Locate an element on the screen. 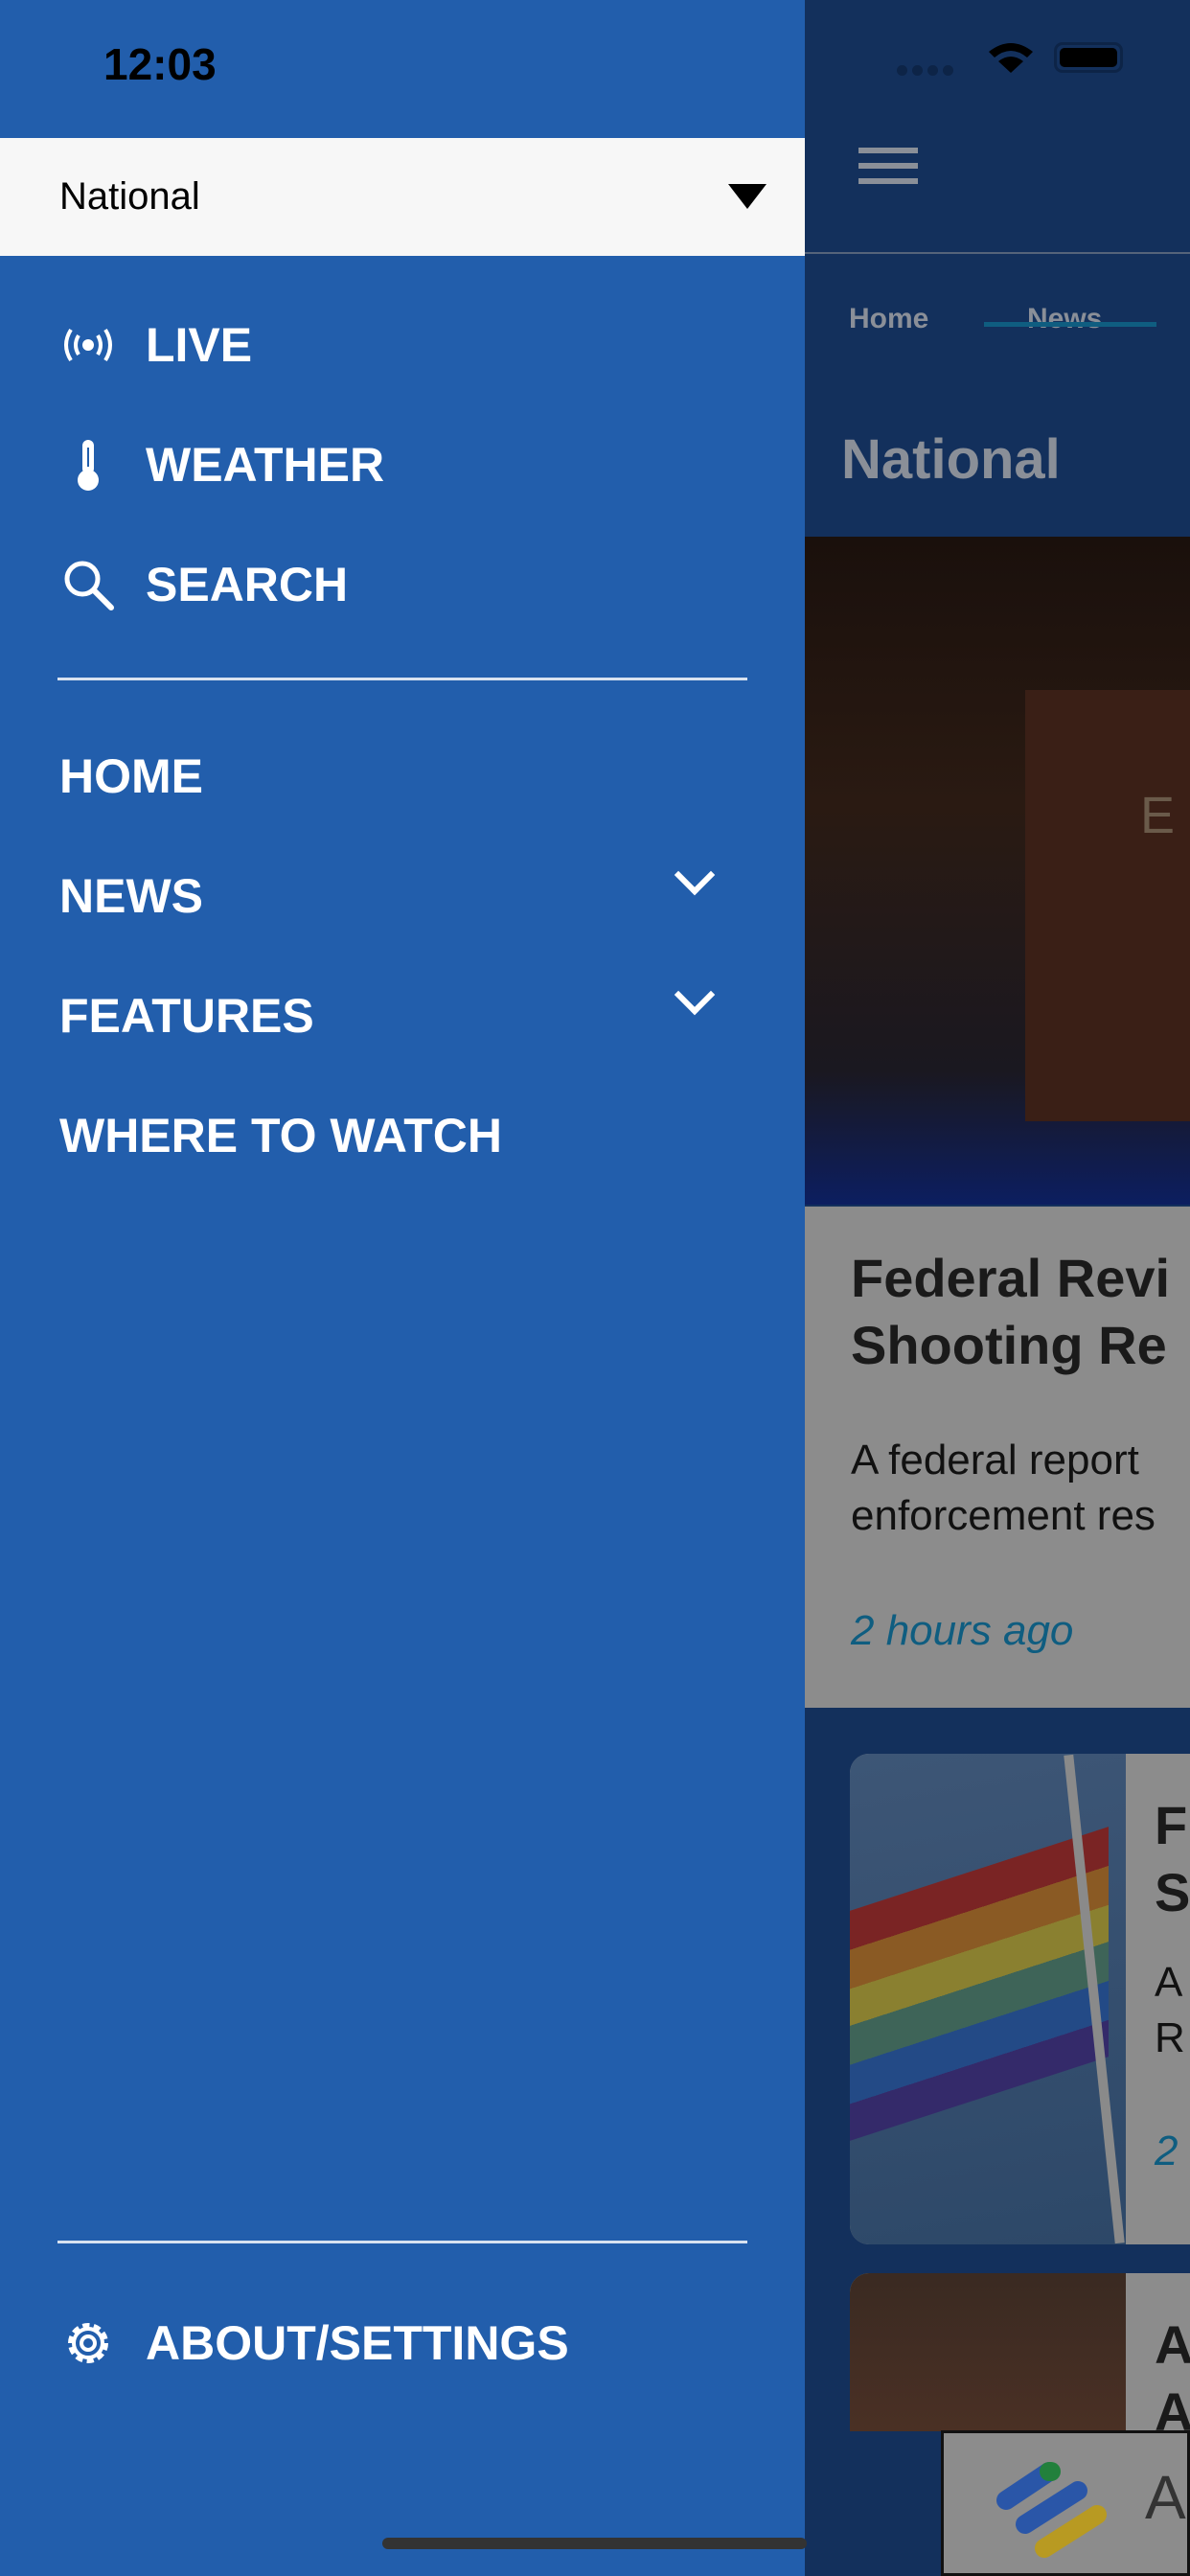 The height and width of the screenshot is (2576, 1190). signal-icon is located at coordinates (925, 70).